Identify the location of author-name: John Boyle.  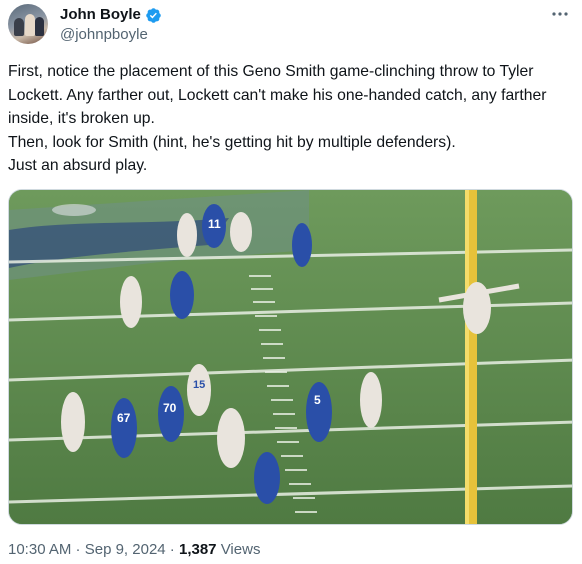
(100, 15).